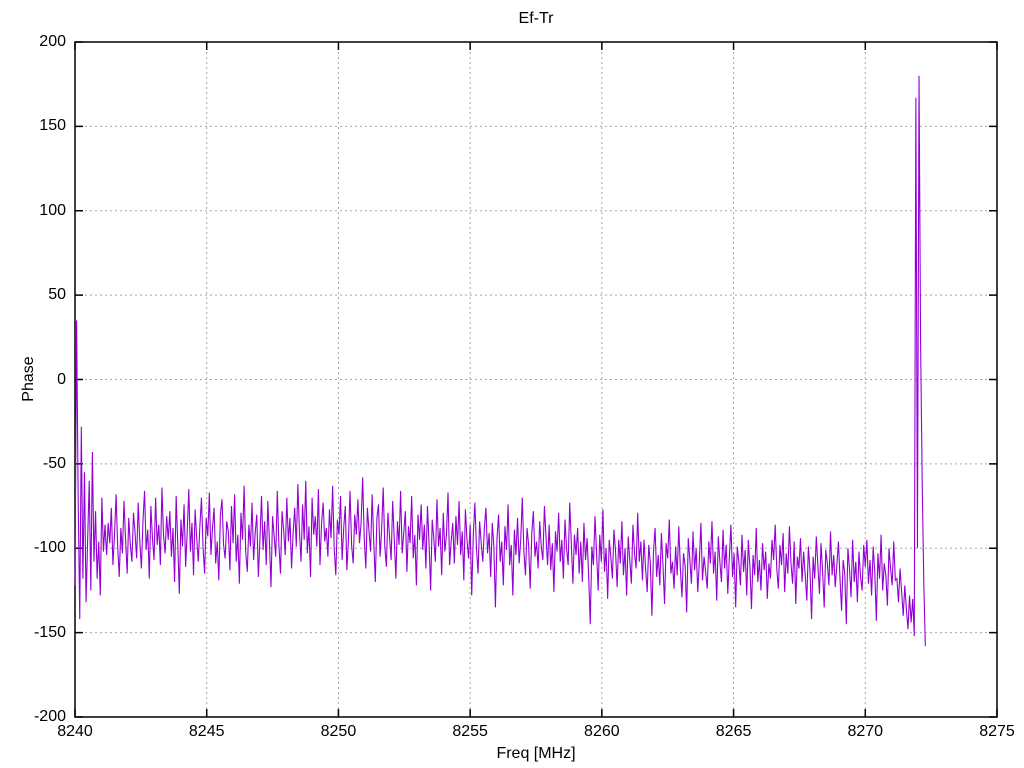 This screenshot has height=768, width=1024. What do you see at coordinates (57, 295) in the screenshot?
I see `y-tick-label: 50` at bounding box center [57, 295].